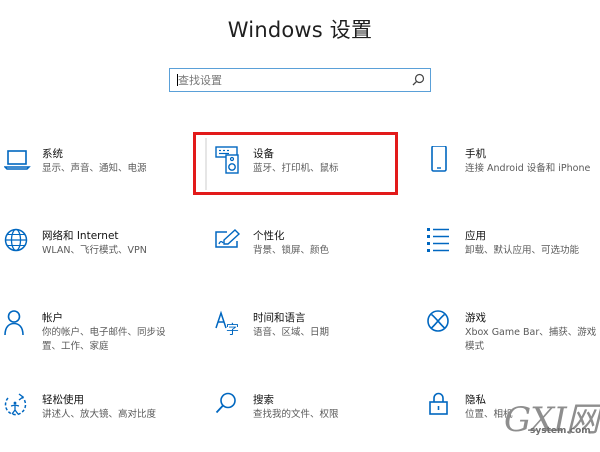 The image size is (600, 452). Describe the element at coordinates (475, 400) in the screenshot. I see `tile-name: 隐私` at that location.